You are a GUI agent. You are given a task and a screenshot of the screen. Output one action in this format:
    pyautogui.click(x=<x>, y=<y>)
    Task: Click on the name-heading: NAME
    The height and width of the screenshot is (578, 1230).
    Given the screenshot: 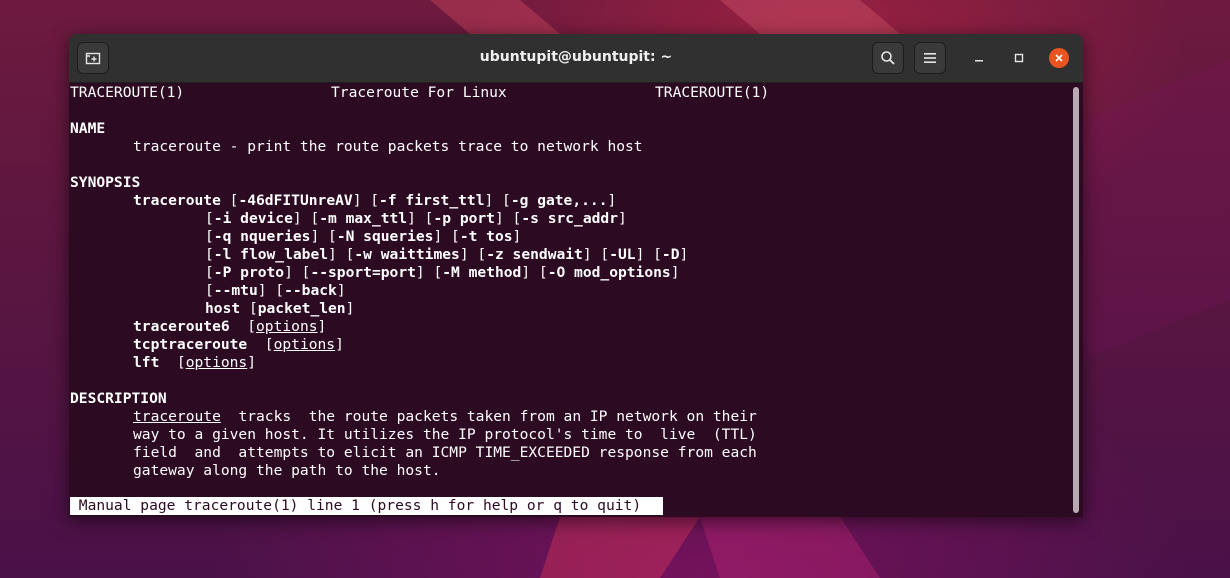 What is the action you would take?
    pyautogui.click(x=88, y=128)
    